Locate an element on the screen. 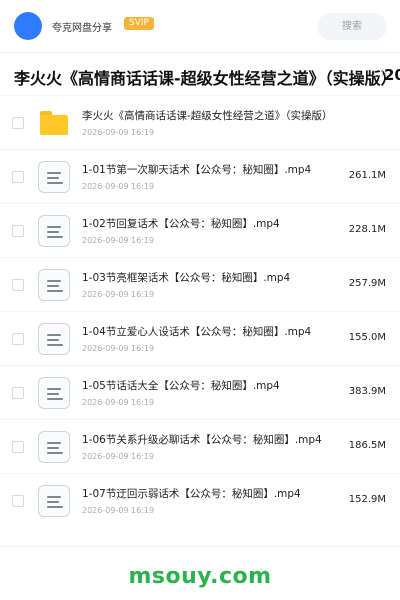 The height and width of the screenshot is (600, 400). brand-name: 夸克网盘分享 is located at coordinates (82, 28).